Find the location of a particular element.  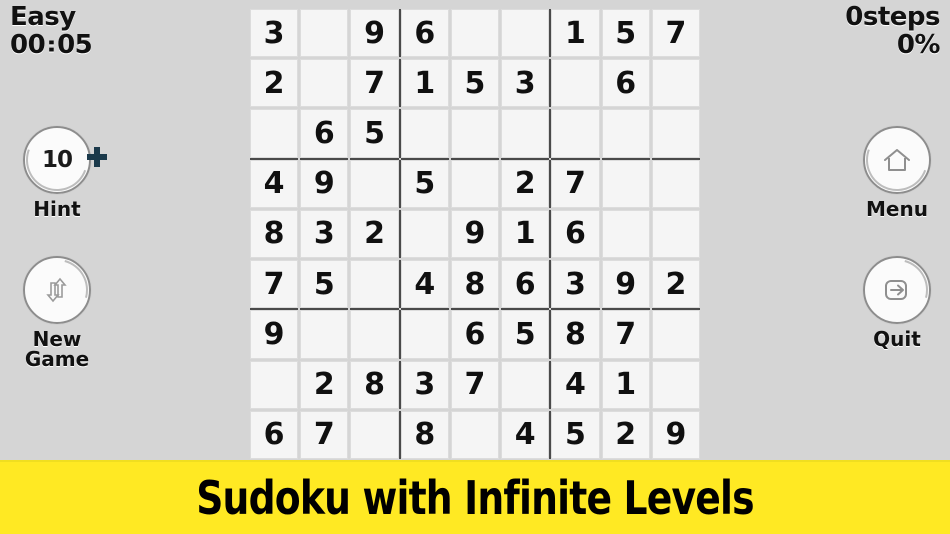

sudoku-cell-r3c4 is located at coordinates (424, 133).